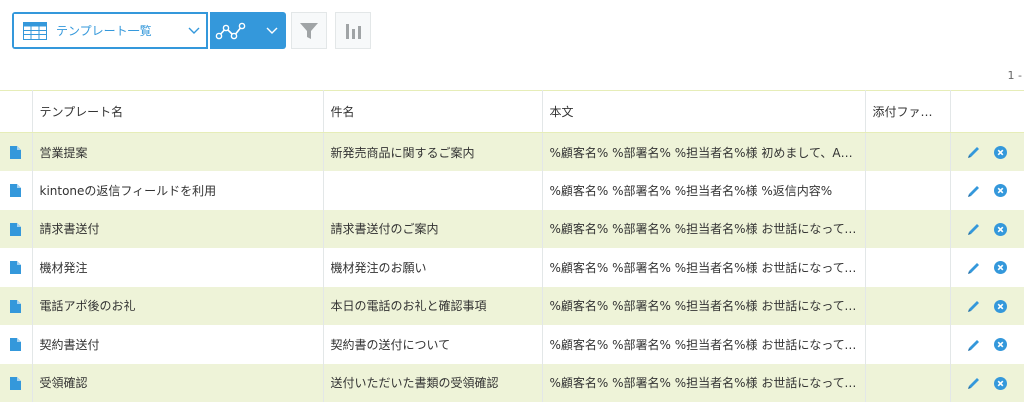 Image resolution: width=1024 pixels, height=402 pixels. Describe the element at coordinates (178, 267) in the screenshot. I see `template-name-cell: 機材発注` at that location.